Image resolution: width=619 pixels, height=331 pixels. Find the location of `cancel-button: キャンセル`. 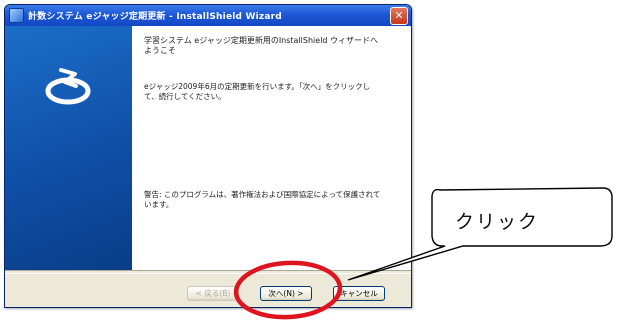

cancel-button: キャンセル is located at coordinates (359, 293).